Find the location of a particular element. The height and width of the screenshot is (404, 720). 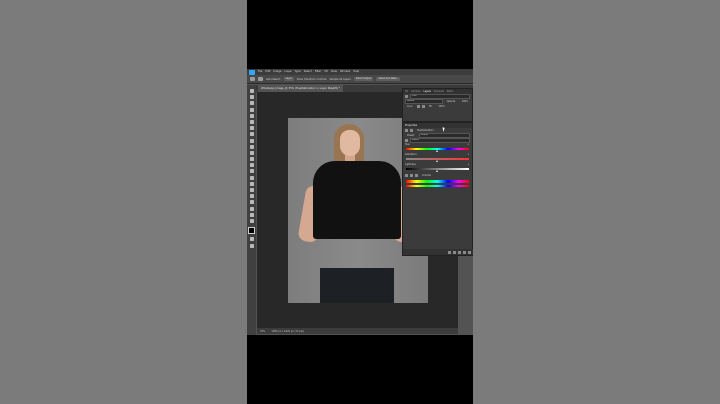

select-subject-button: Select Subject is located at coordinates (363, 79).